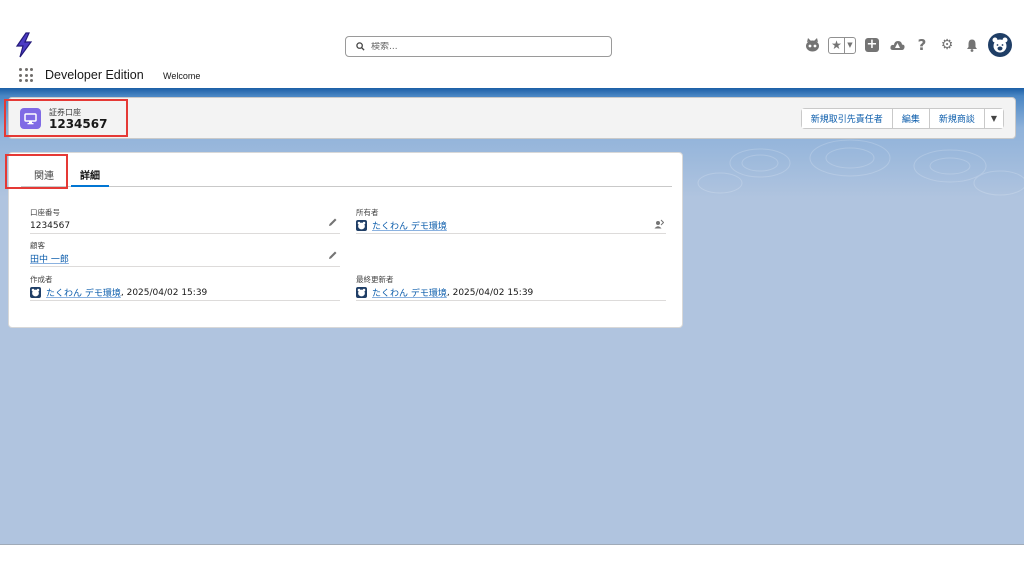  What do you see at coordinates (957, 118) in the screenshot?
I see `new-opportunity-button: 新規商談` at bounding box center [957, 118].